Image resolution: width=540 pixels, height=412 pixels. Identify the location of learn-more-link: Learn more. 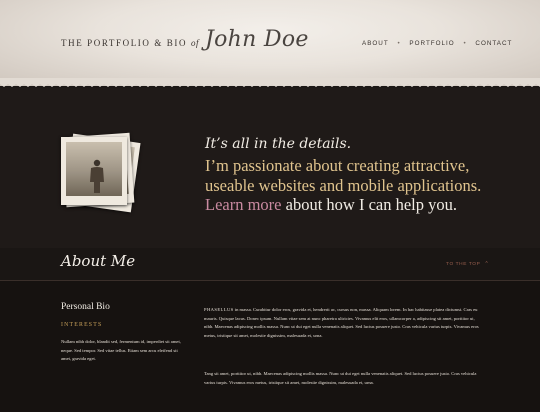
(243, 204).